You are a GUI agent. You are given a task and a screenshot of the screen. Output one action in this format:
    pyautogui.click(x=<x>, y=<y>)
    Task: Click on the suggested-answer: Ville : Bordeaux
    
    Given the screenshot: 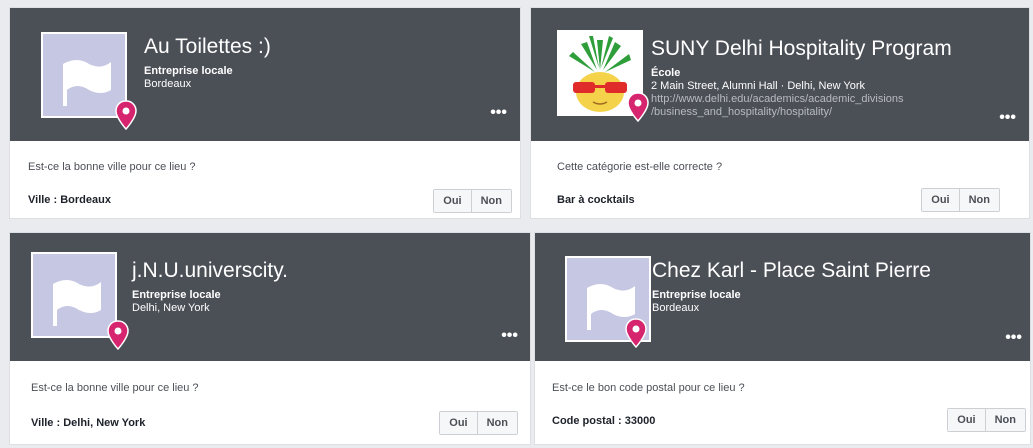 What is the action you would take?
    pyautogui.click(x=69, y=200)
    